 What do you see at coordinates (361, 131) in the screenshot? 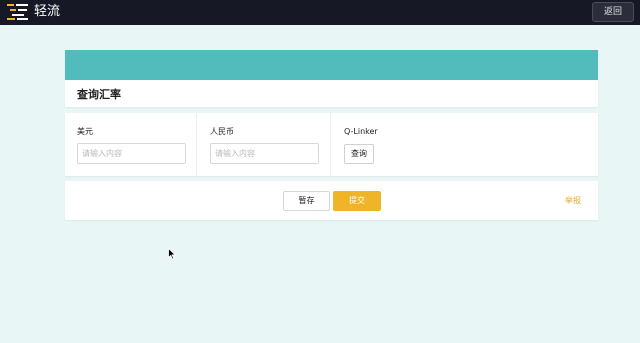
I see `q-linker-label: Q-Linker` at bounding box center [361, 131].